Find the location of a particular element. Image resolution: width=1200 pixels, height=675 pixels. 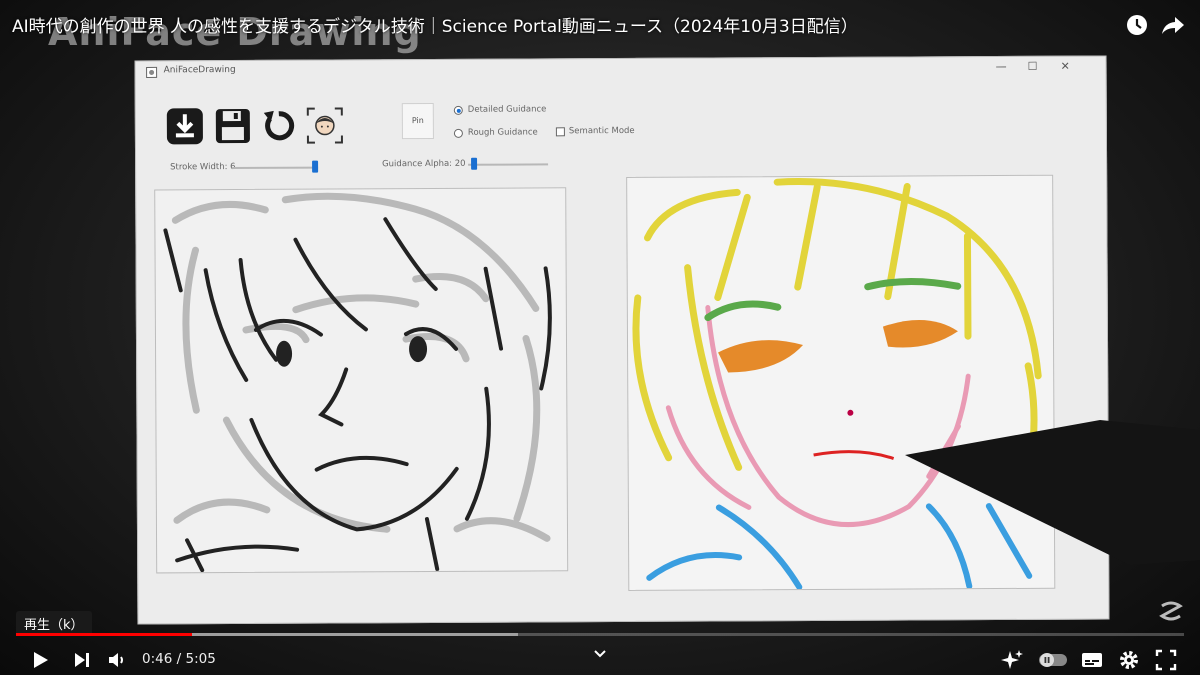

volume-icon is located at coordinates (118, 660).